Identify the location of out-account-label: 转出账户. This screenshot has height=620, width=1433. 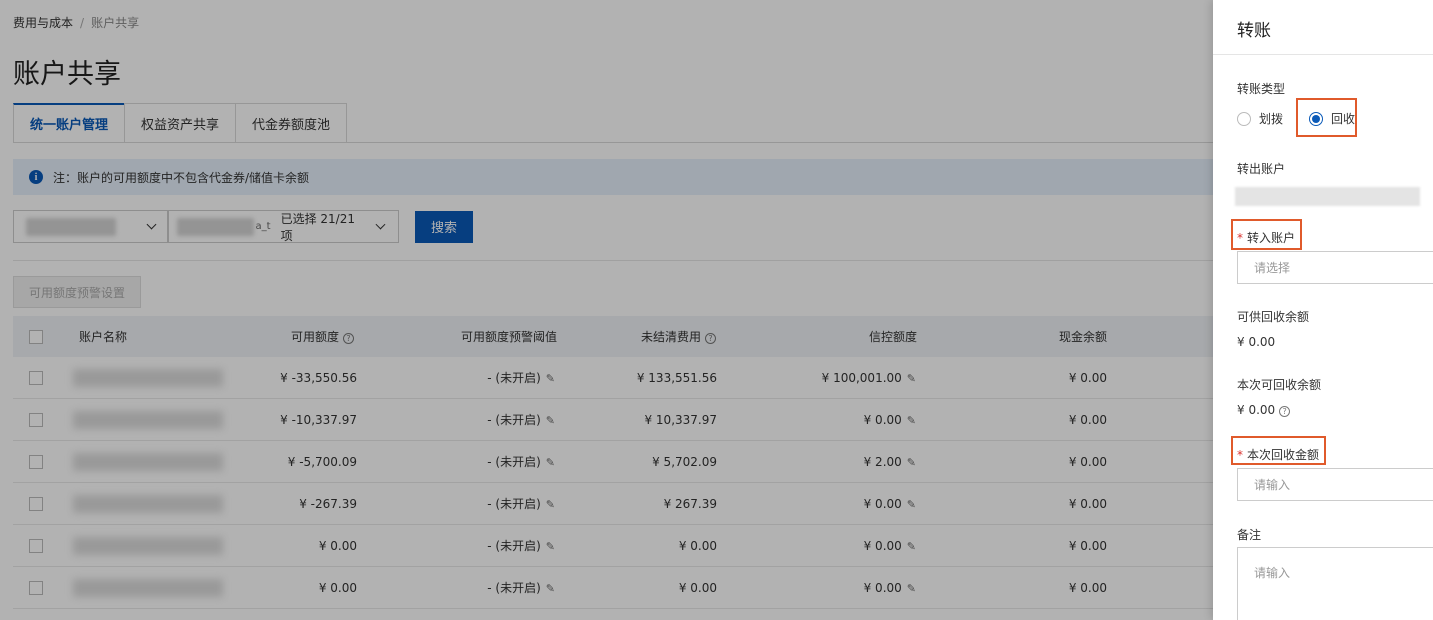
(1261, 169).